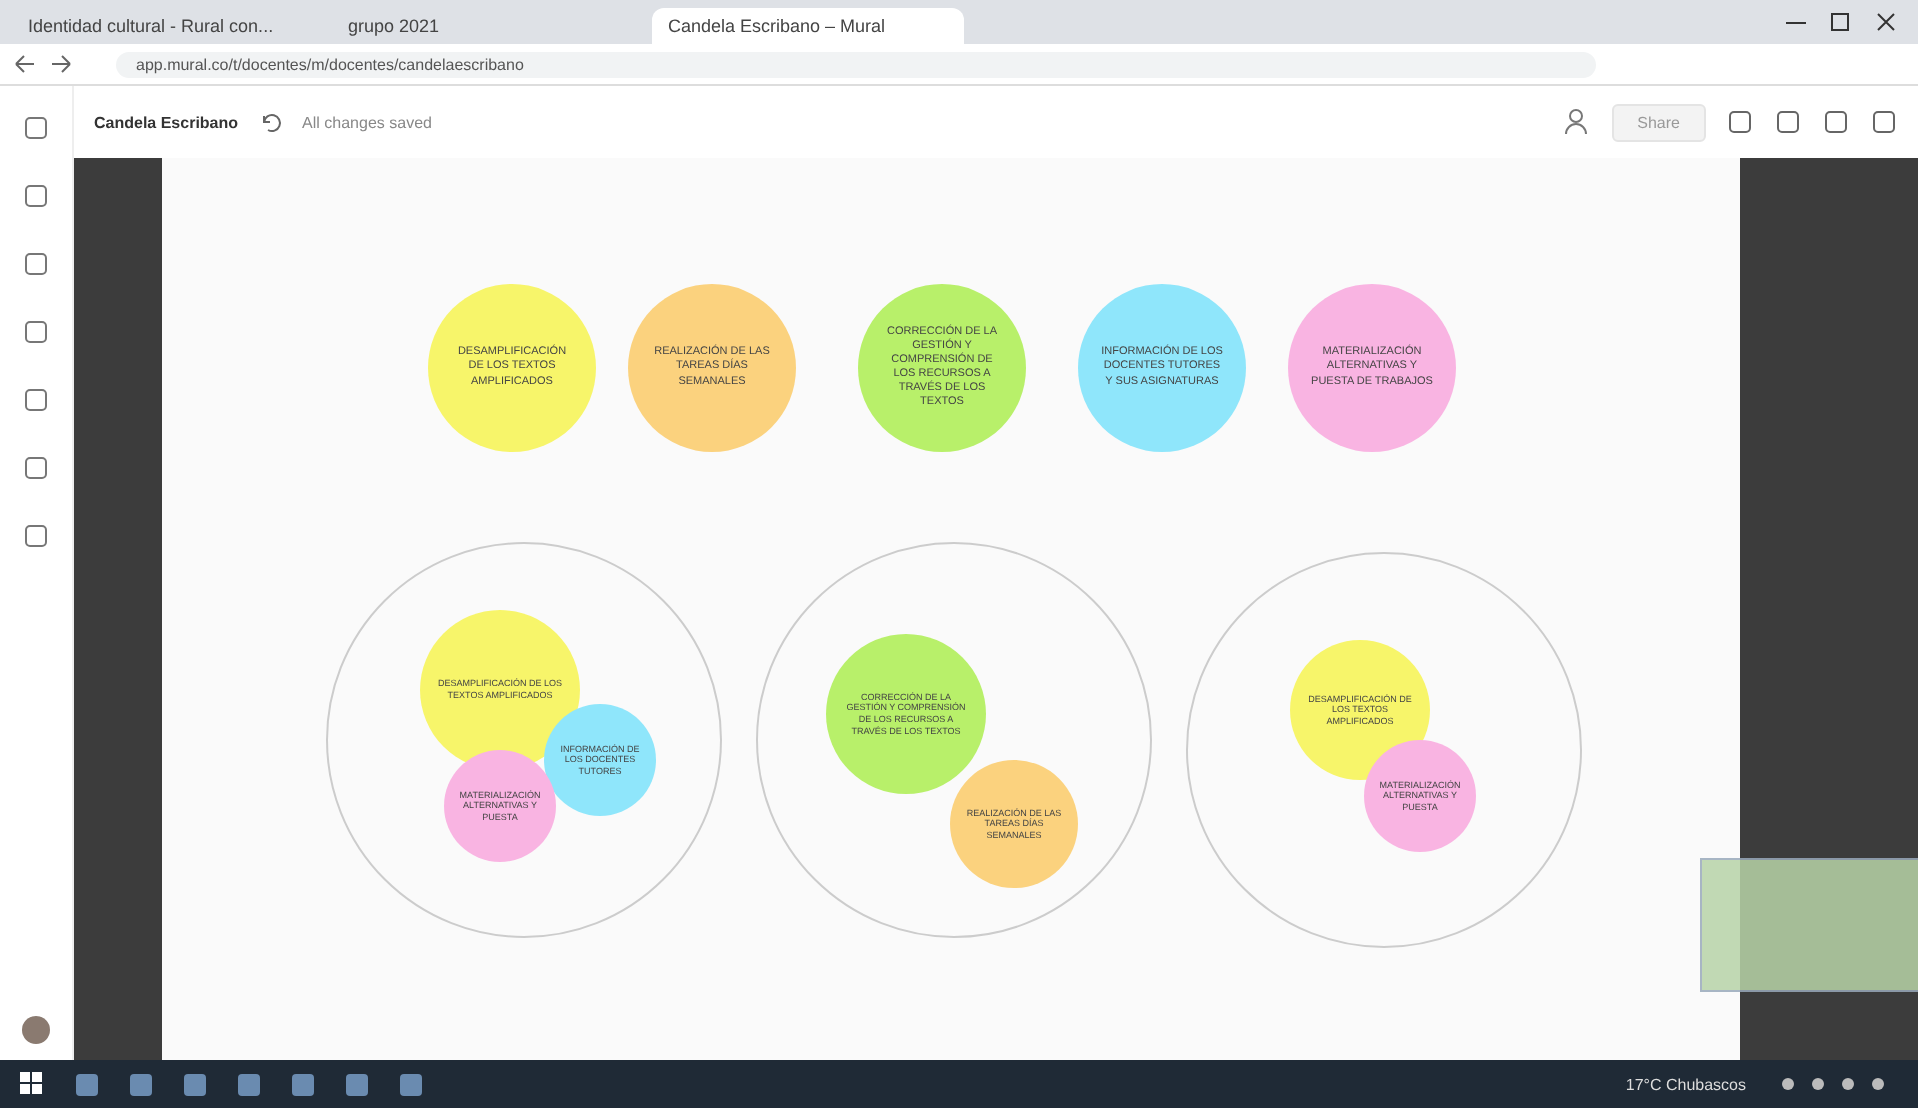 The width and height of the screenshot is (1918, 1108). Describe the element at coordinates (166, 122) in the screenshot. I see `mural-title: Candela Escribano` at that location.